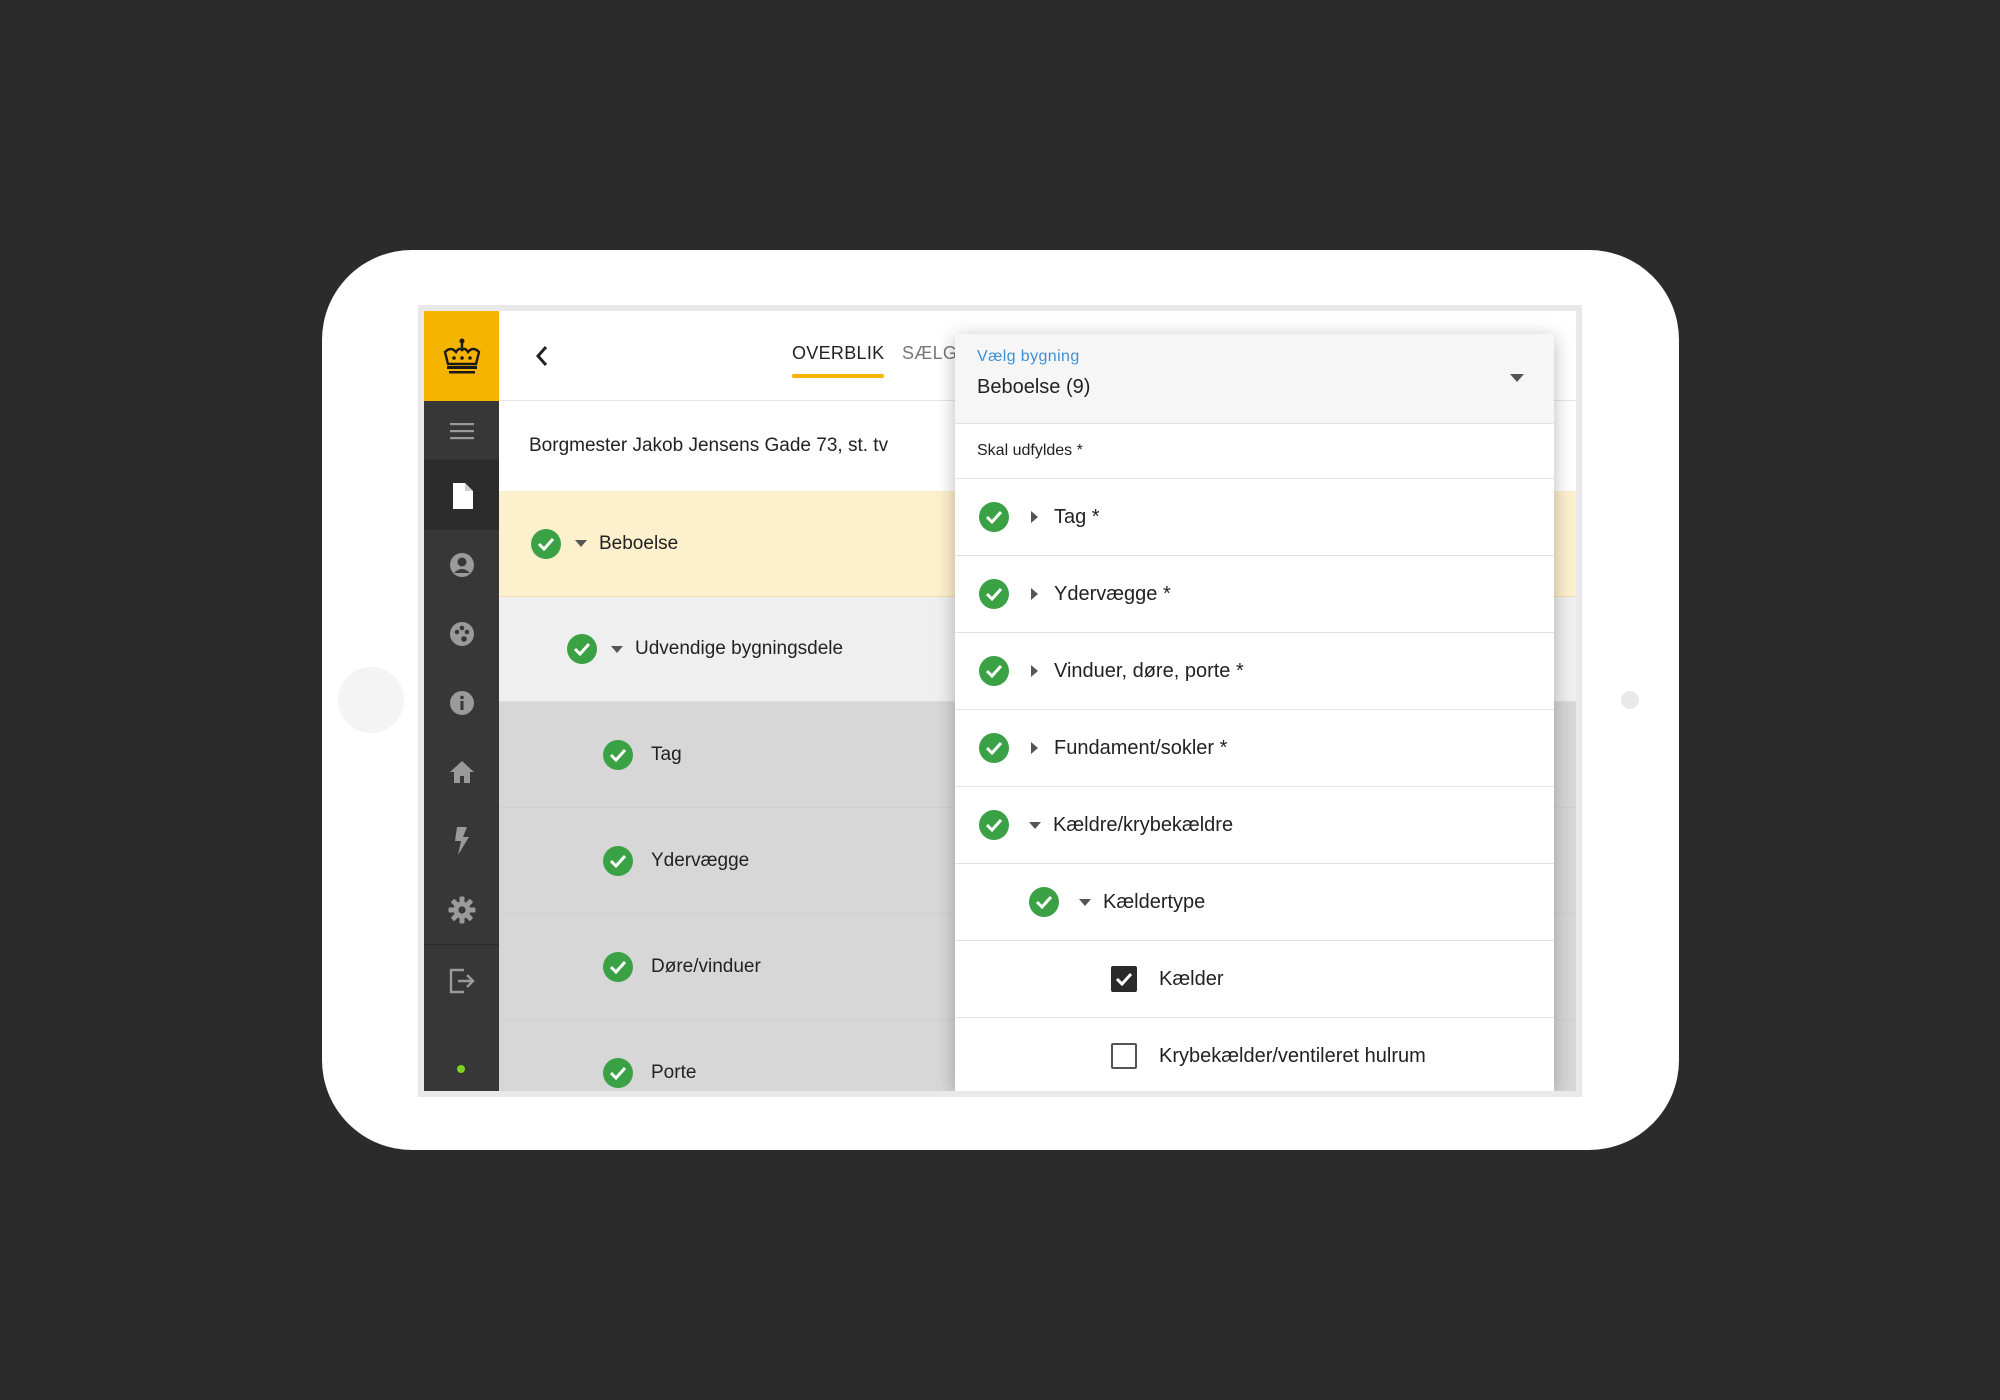  Describe the element at coordinates (1254, 825) in the screenshot. I see `panel-row-kaeldre: Kældre/krybekældre` at that location.